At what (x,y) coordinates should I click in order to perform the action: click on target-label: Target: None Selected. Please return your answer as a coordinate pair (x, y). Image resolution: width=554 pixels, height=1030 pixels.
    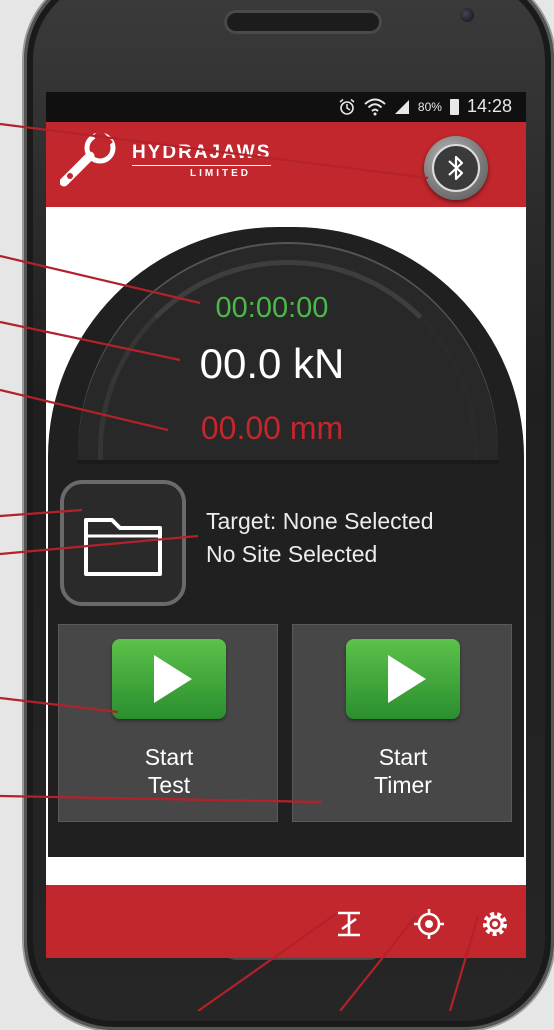
    Looking at the image, I should click on (320, 521).